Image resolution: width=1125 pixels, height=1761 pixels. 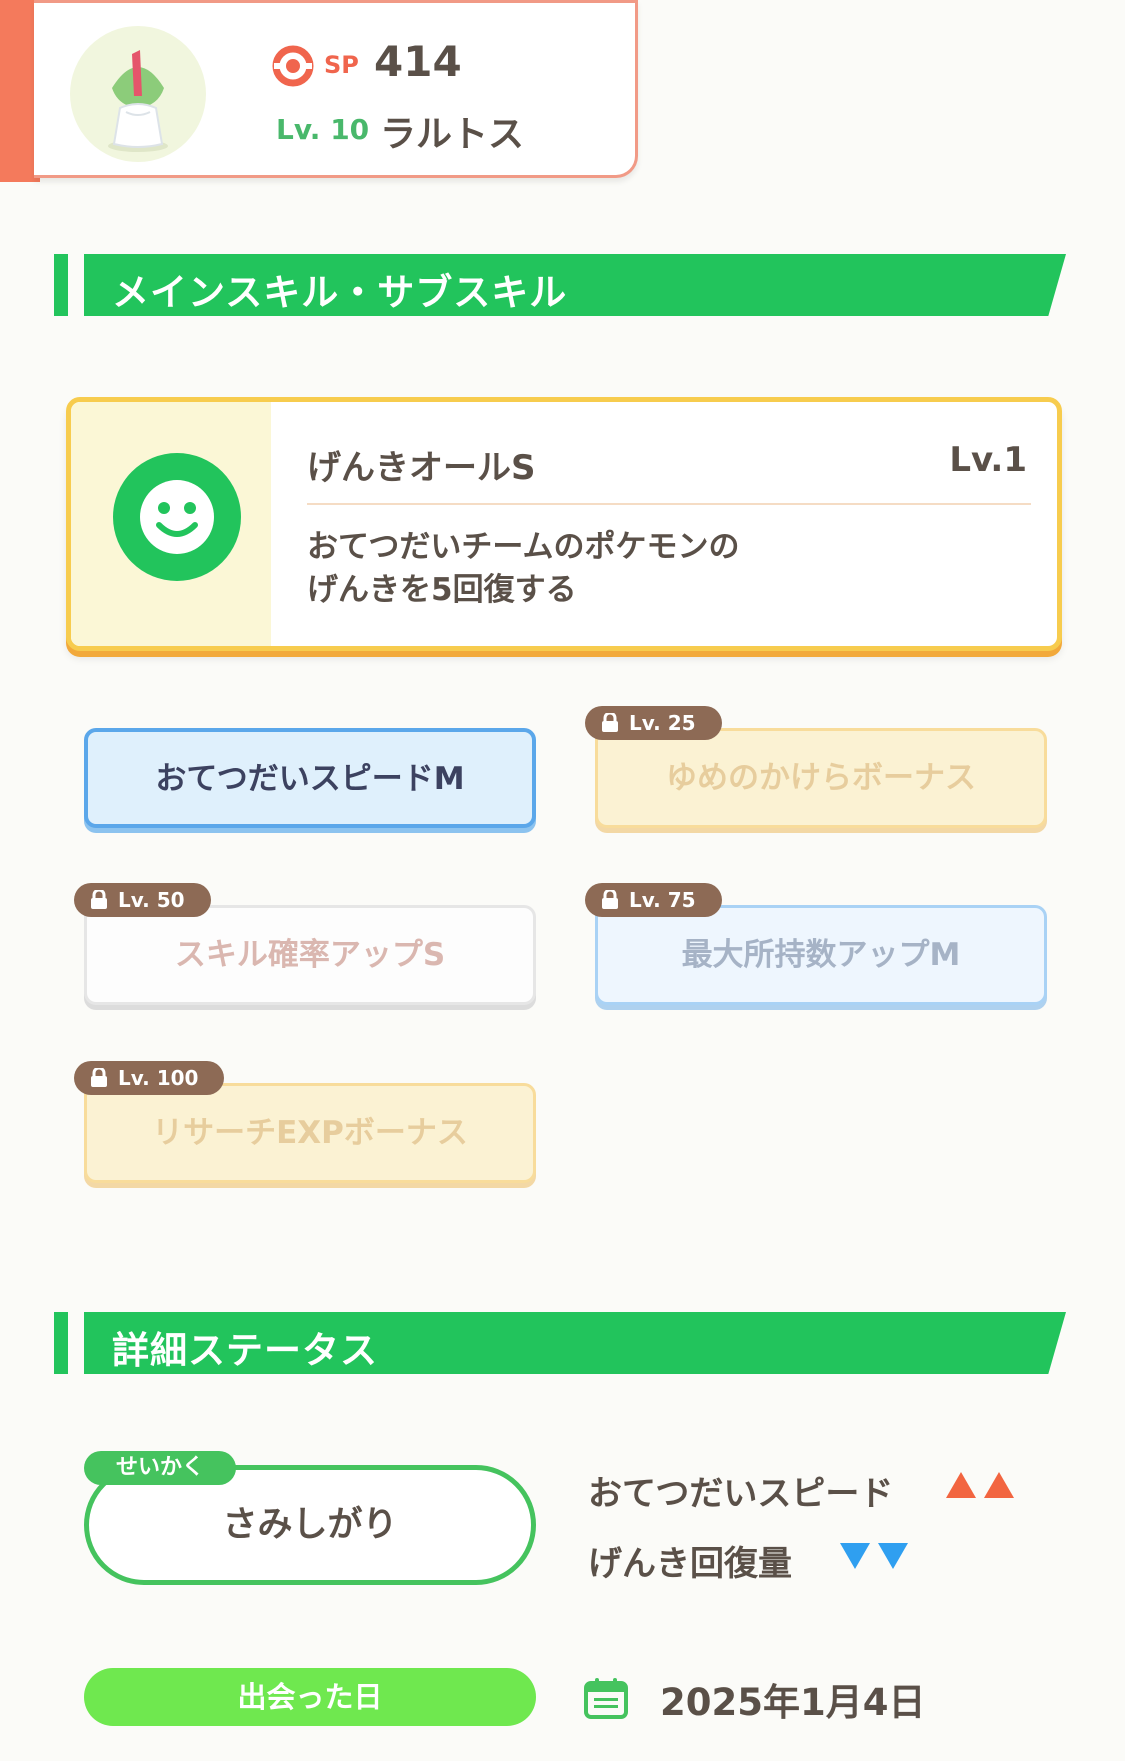 I want to click on research-sp-icon, so click(x=293, y=66).